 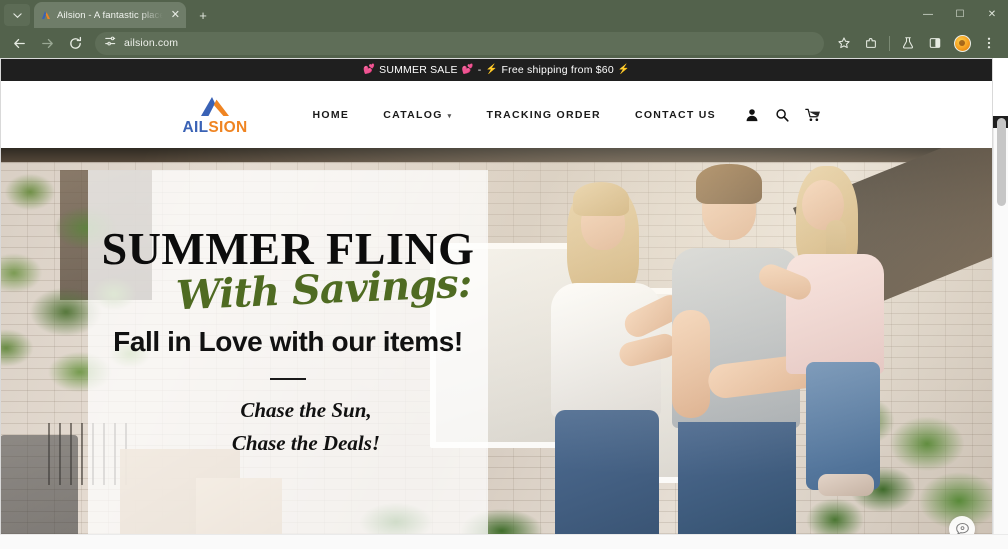 I want to click on window-maximize-button: ☐, so click(x=960, y=14).